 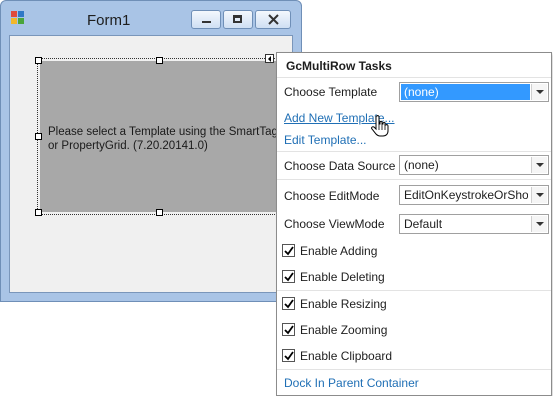 What do you see at coordinates (269, 58) in the screenshot?
I see `smart-tag-icon` at bounding box center [269, 58].